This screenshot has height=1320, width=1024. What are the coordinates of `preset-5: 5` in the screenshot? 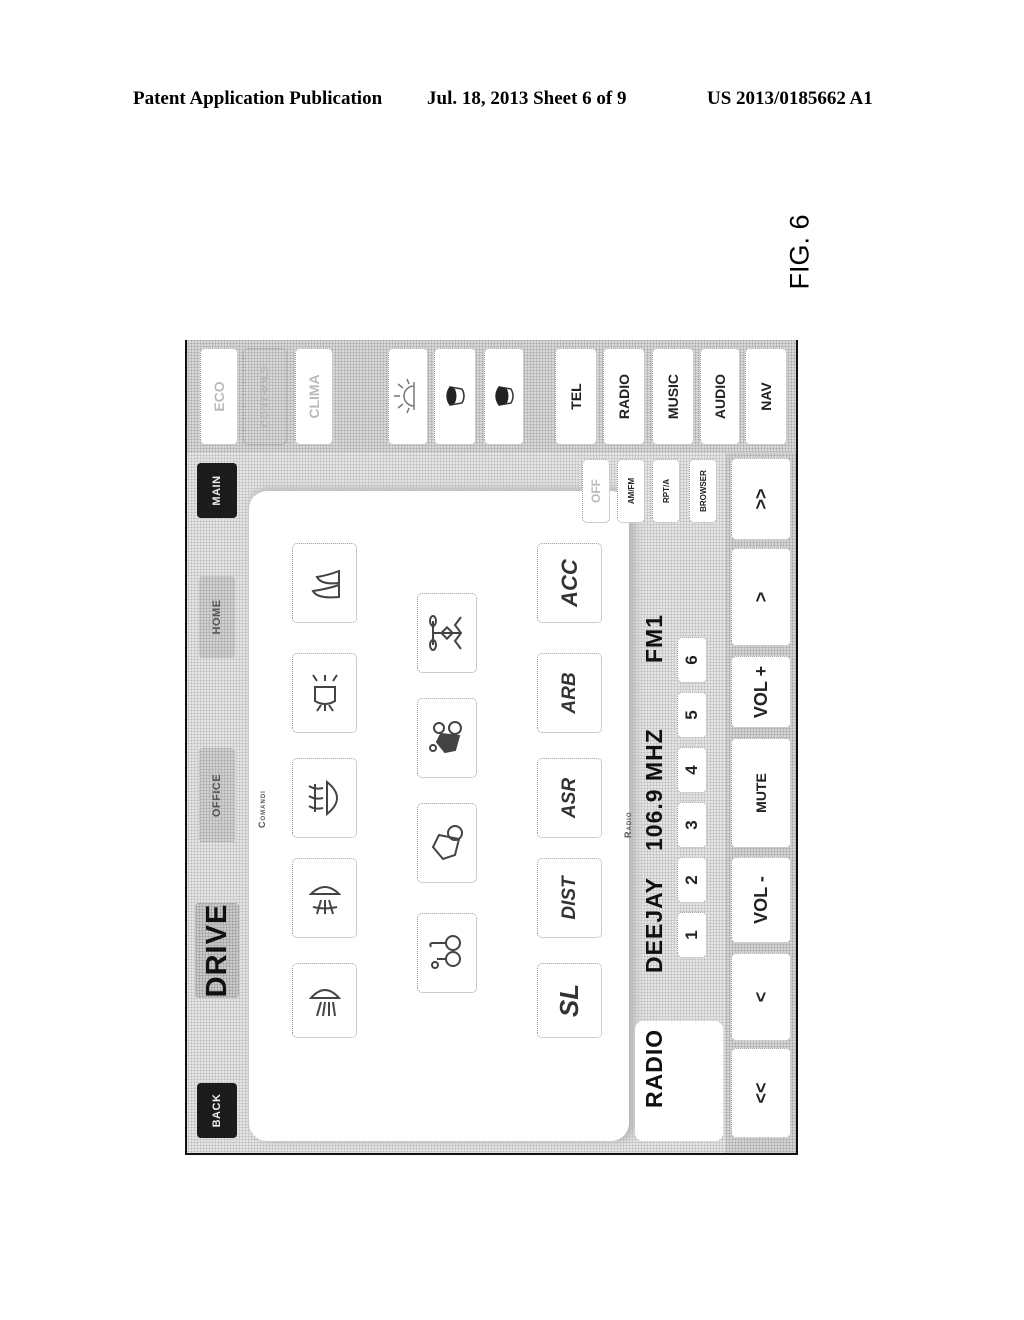 It's located at (692, 715).